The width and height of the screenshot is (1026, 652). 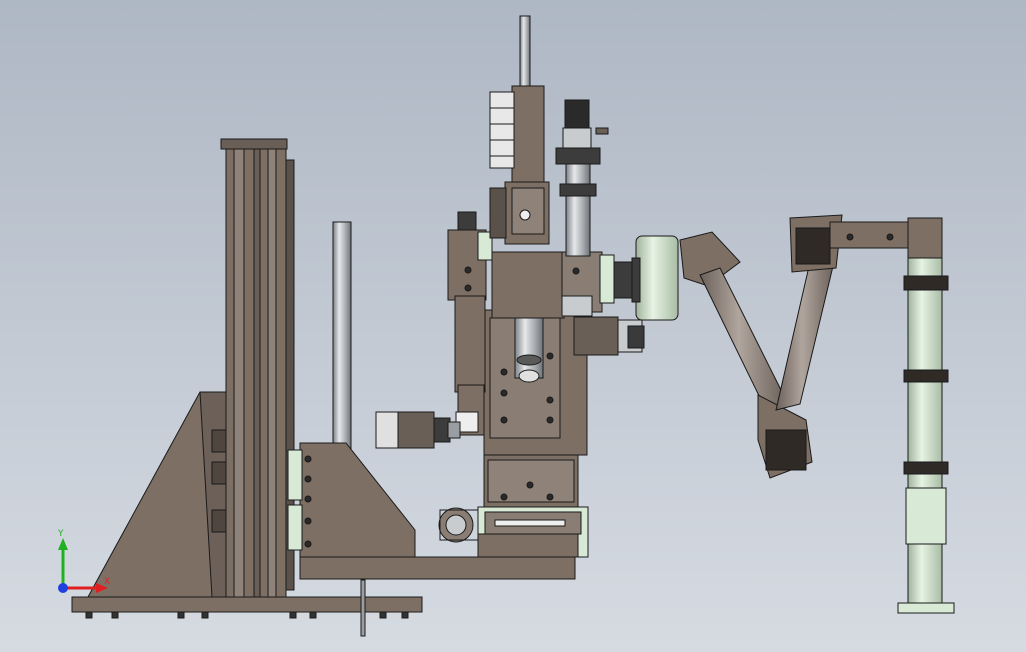 I want to click on x-axis-label: X, so click(x=107, y=582).